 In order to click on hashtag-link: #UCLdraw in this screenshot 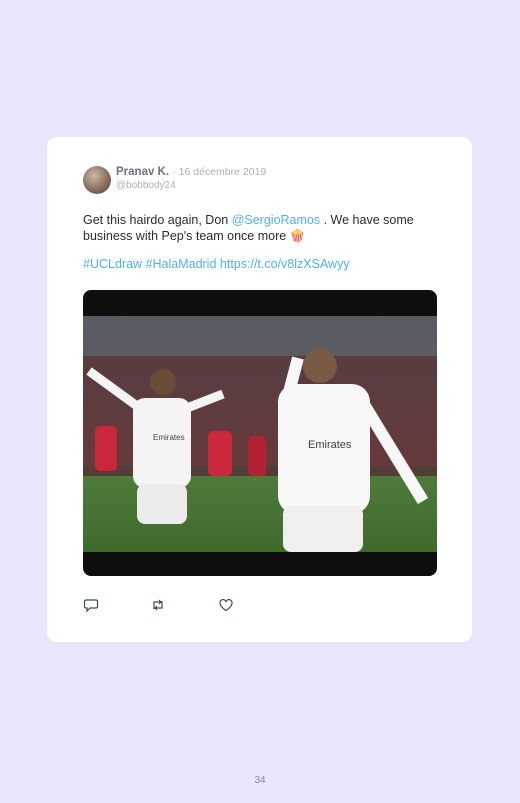, I will do `click(112, 264)`.